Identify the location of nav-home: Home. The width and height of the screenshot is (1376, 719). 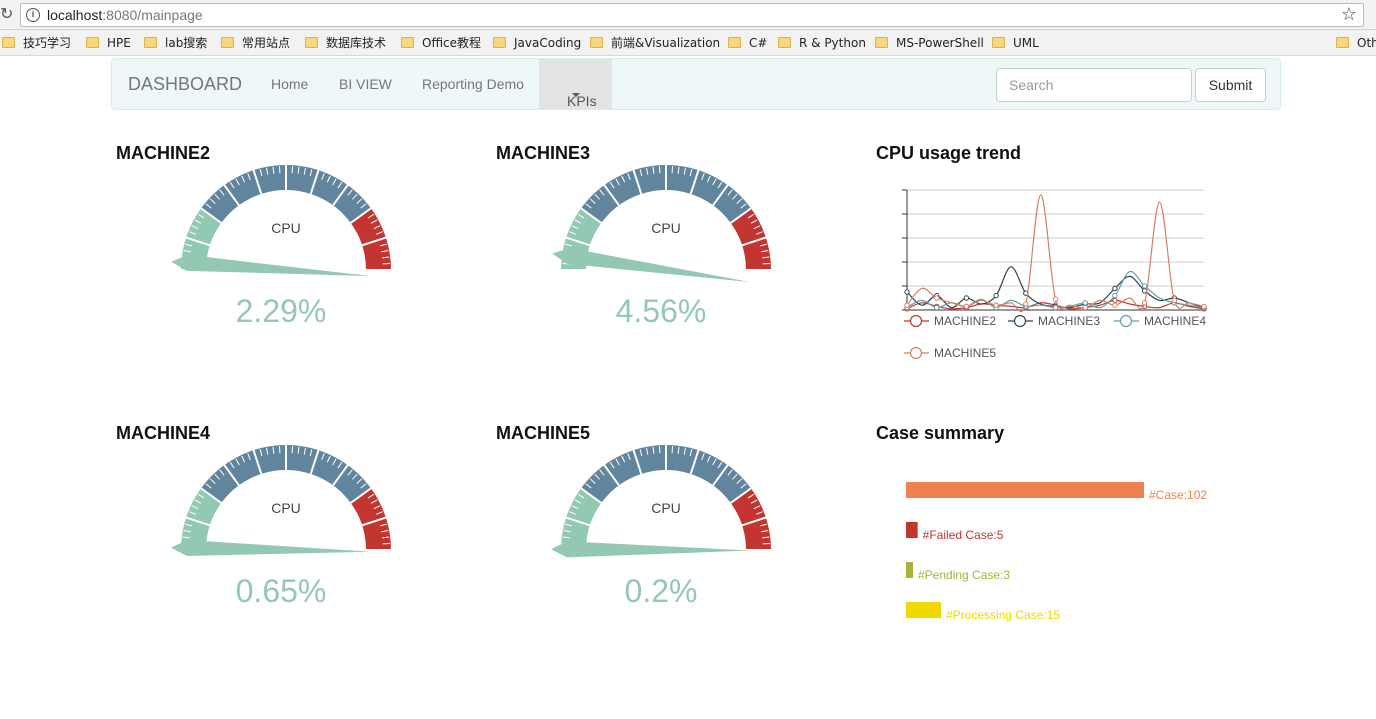
(289, 84).